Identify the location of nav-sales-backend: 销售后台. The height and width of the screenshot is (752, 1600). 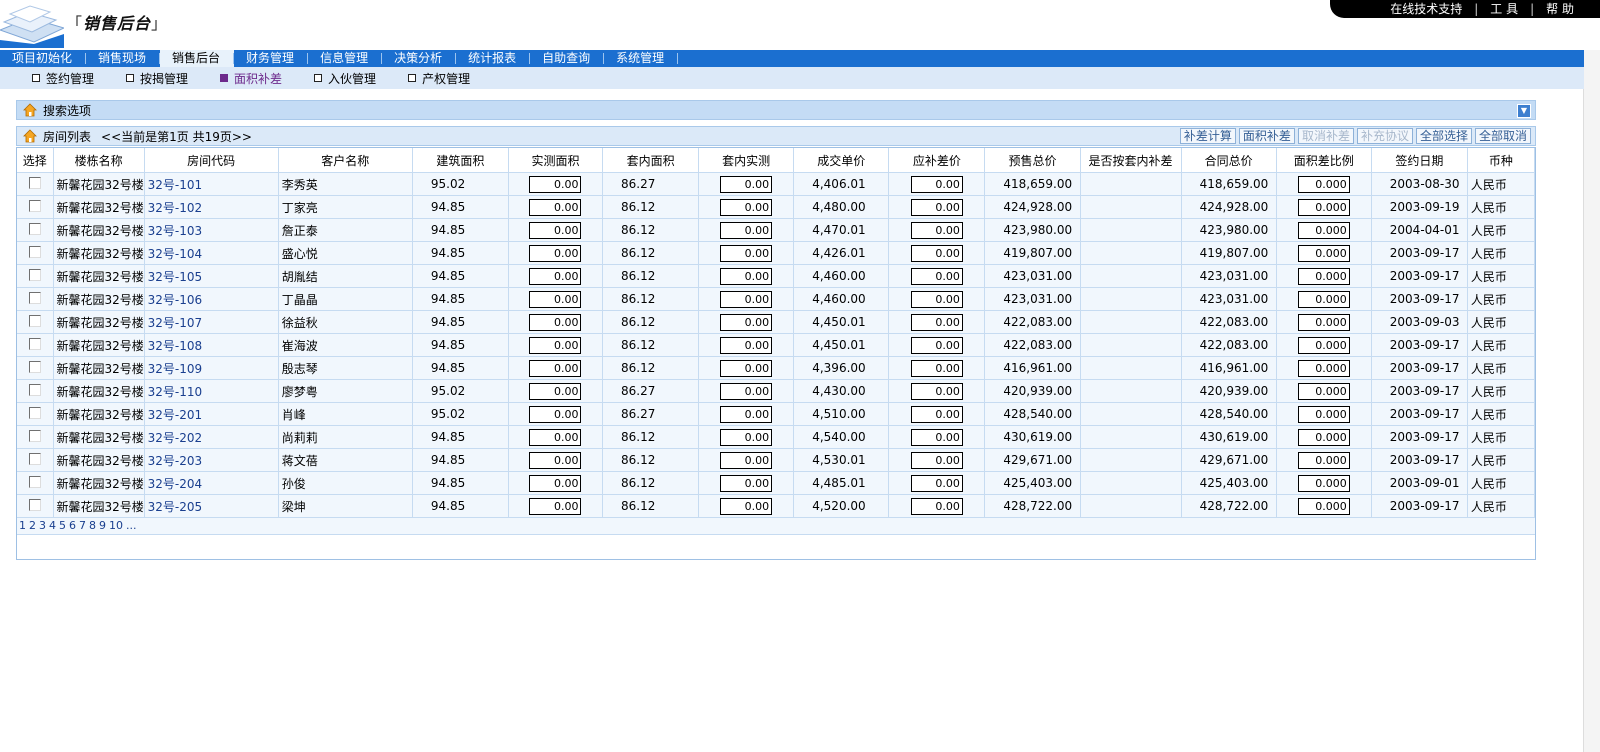
(197, 58).